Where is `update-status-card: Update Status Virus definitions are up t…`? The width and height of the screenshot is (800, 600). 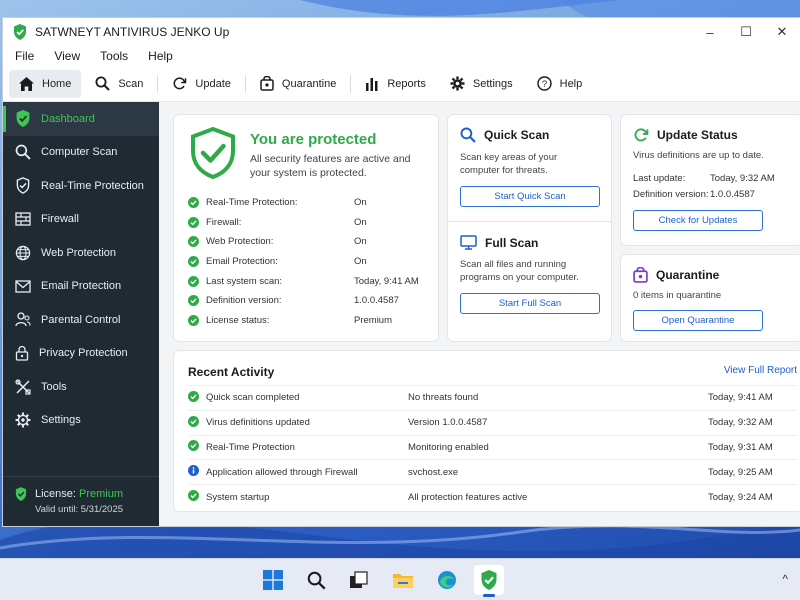 update-status-card: Update Status Virus definitions are up t… is located at coordinates (710, 180).